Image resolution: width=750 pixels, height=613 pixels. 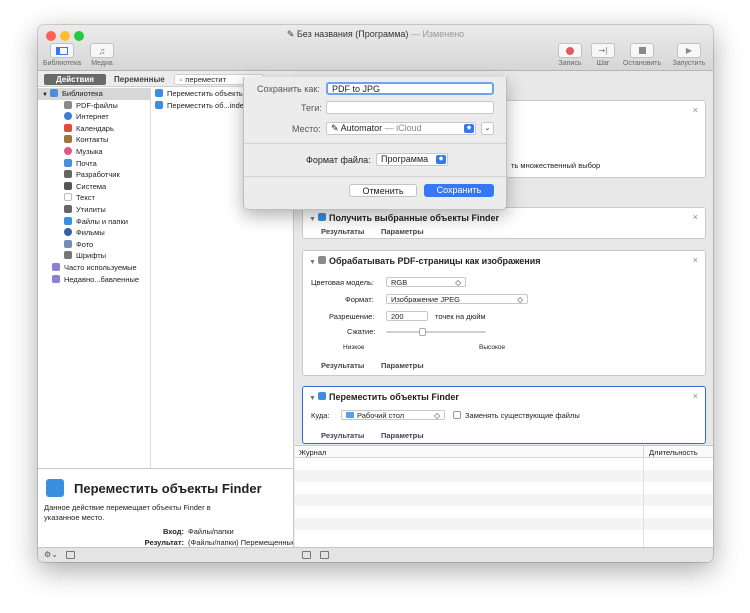 I want to click on movies-icon, so click(x=68, y=232).